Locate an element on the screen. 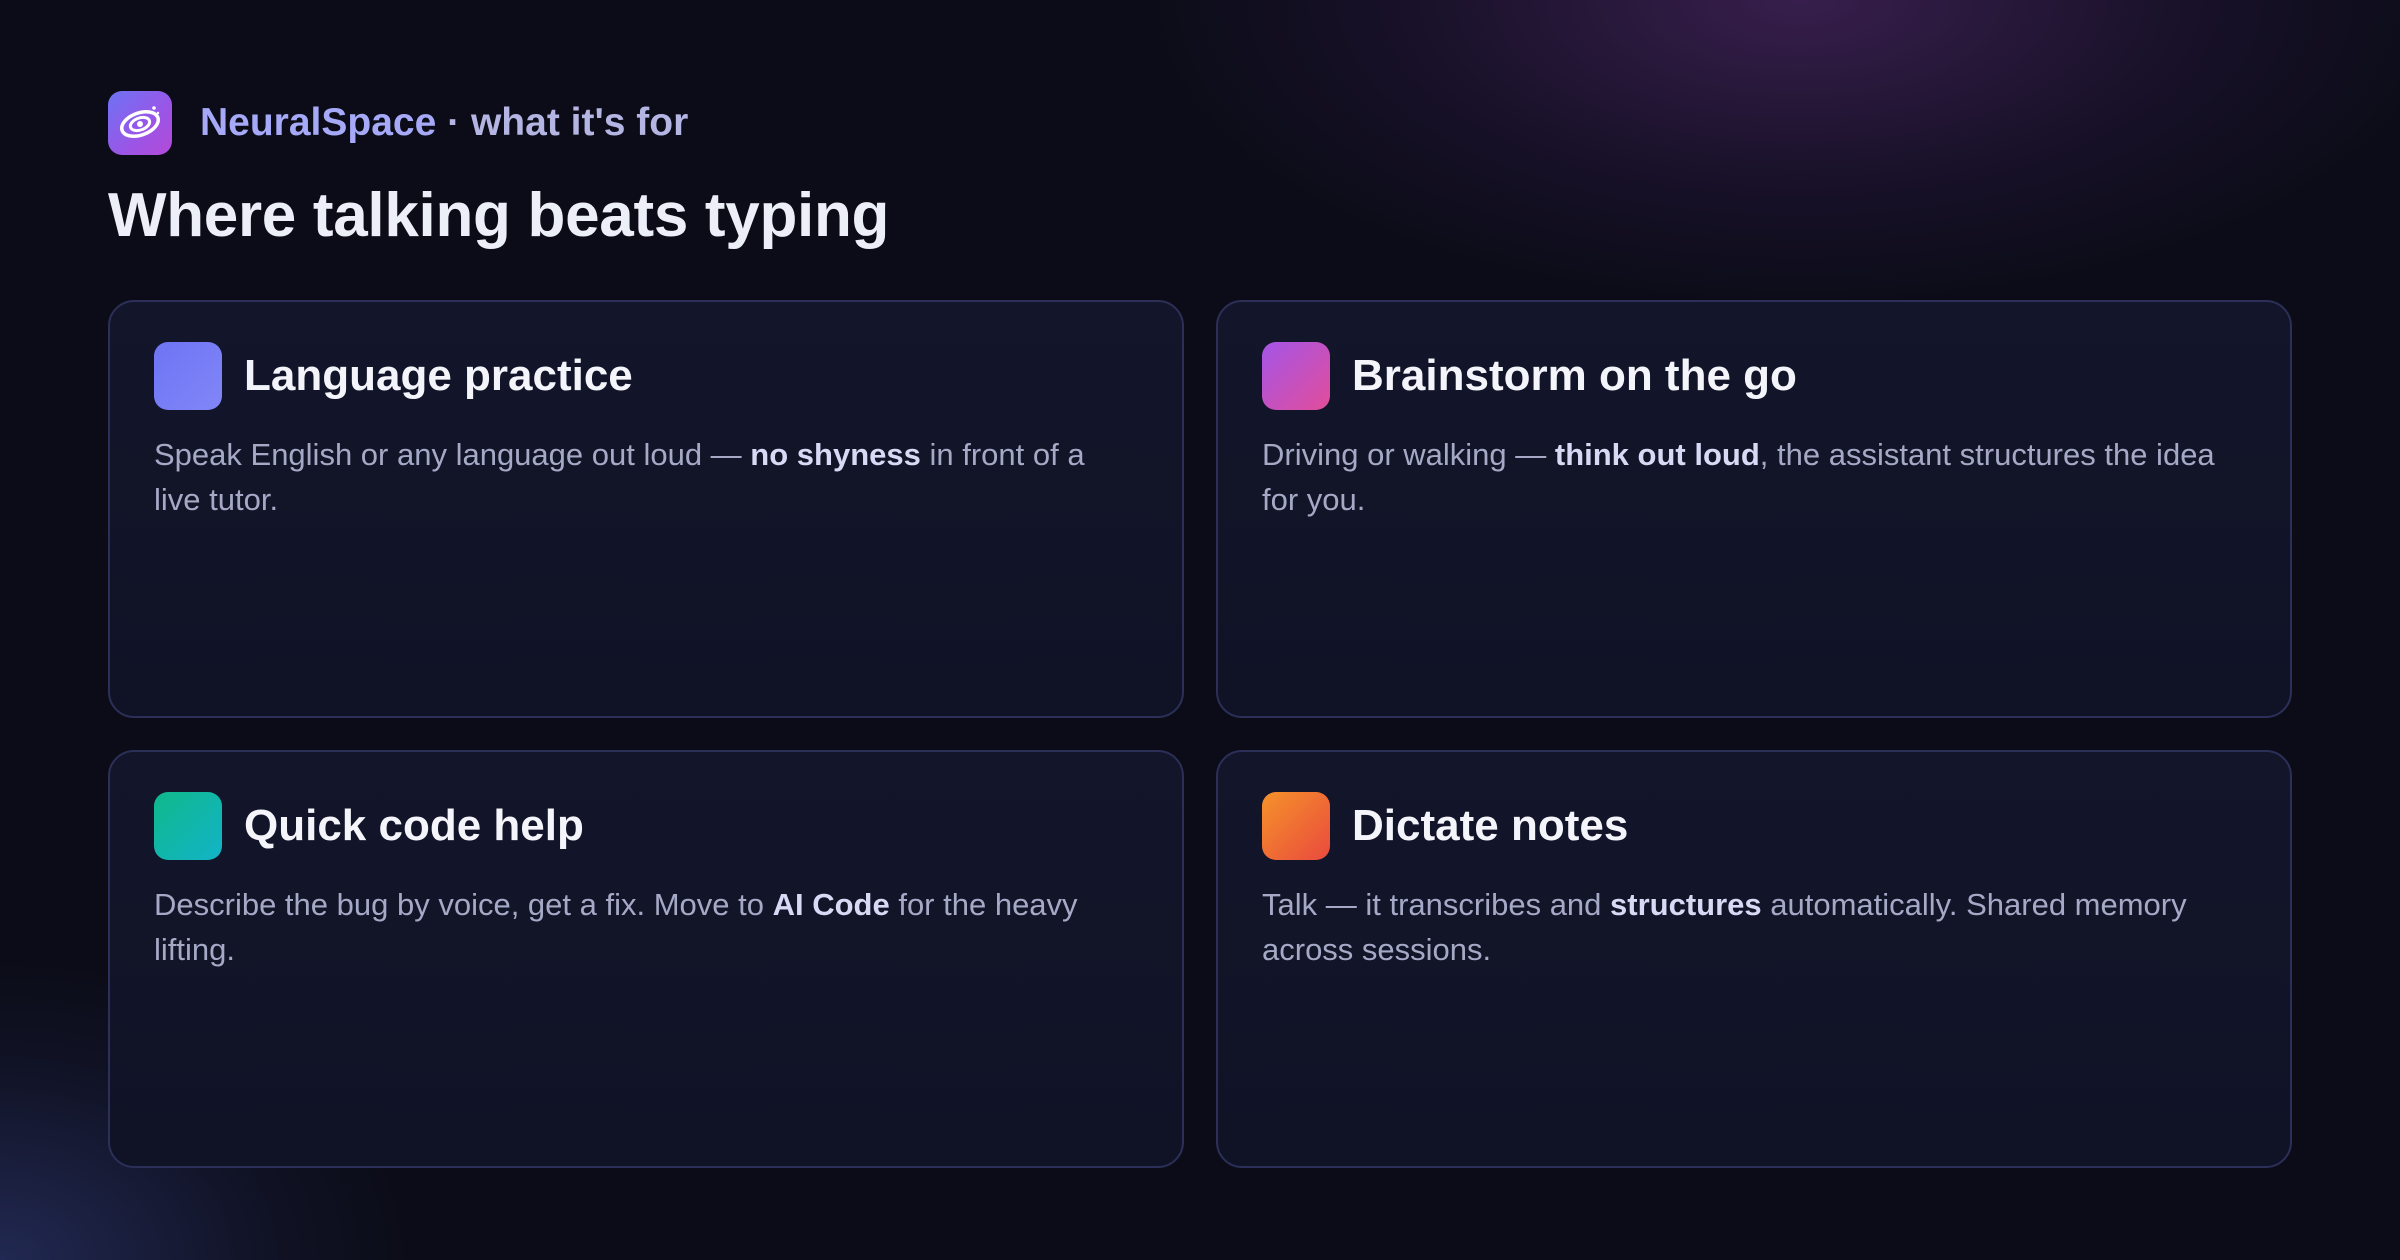  teal-square-icon is located at coordinates (188, 826).